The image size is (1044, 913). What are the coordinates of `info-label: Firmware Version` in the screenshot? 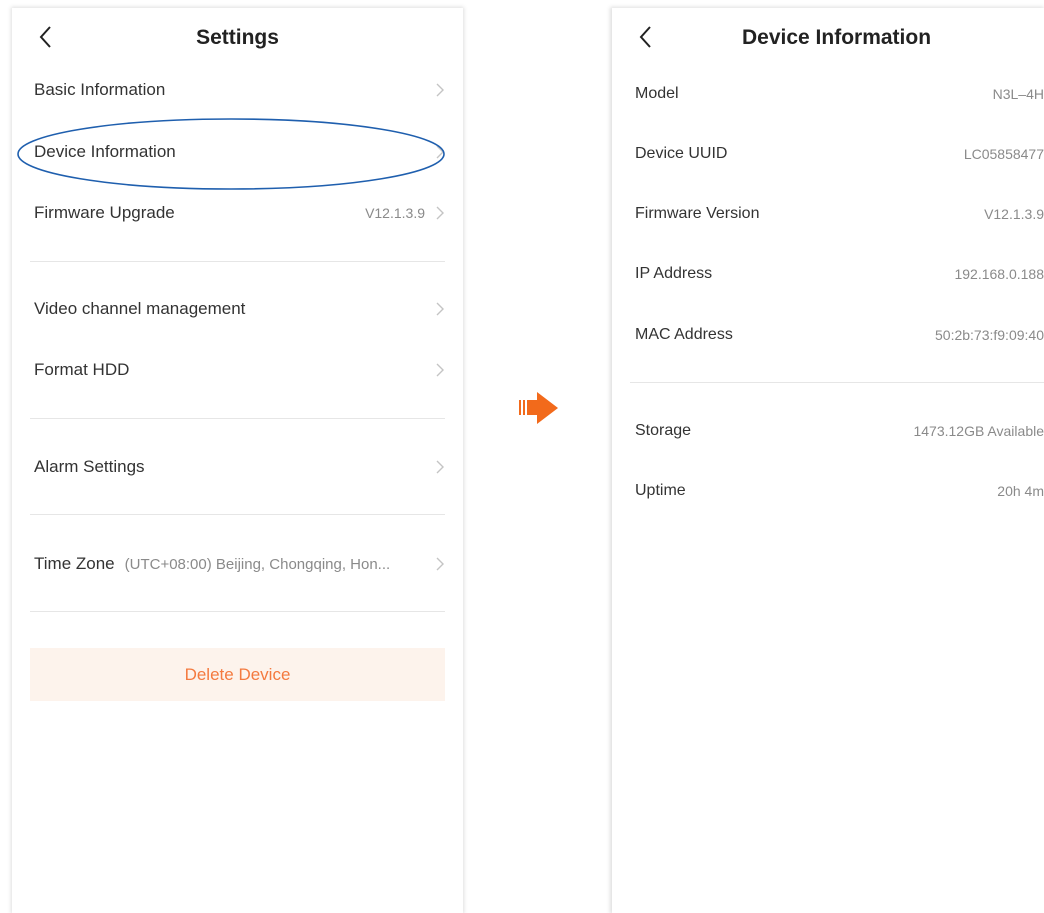 It's located at (697, 213).